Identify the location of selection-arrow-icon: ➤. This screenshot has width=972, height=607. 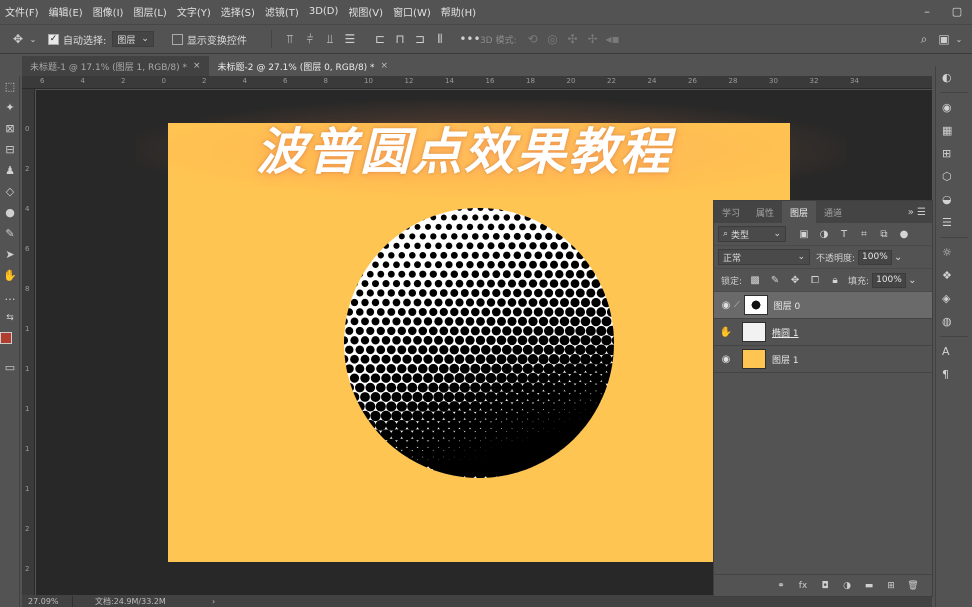
(10, 254).